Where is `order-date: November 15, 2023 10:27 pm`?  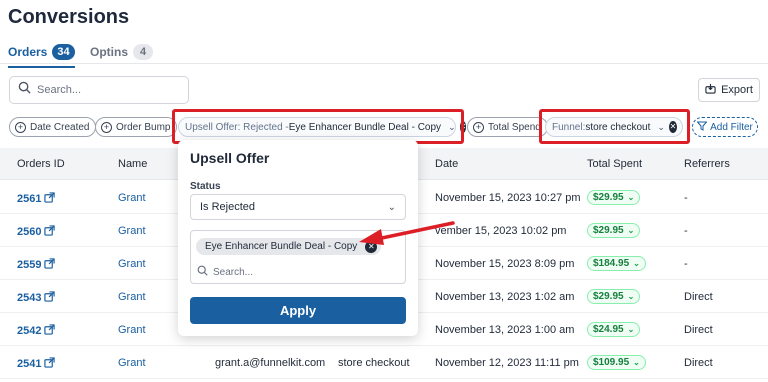
order-date: November 15, 2023 10:27 pm is located at coordinates (508, 198).